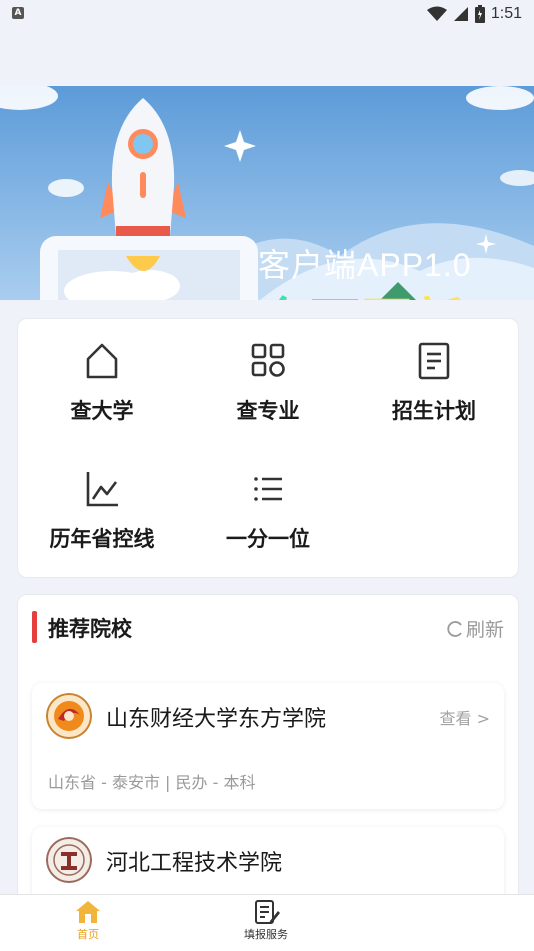 Image resolution: width=534 pixels, height=951 pixels. Describe the element at coordinates (434, 411) in the screenshot. I see `menu-label: 招生计划` at that location.